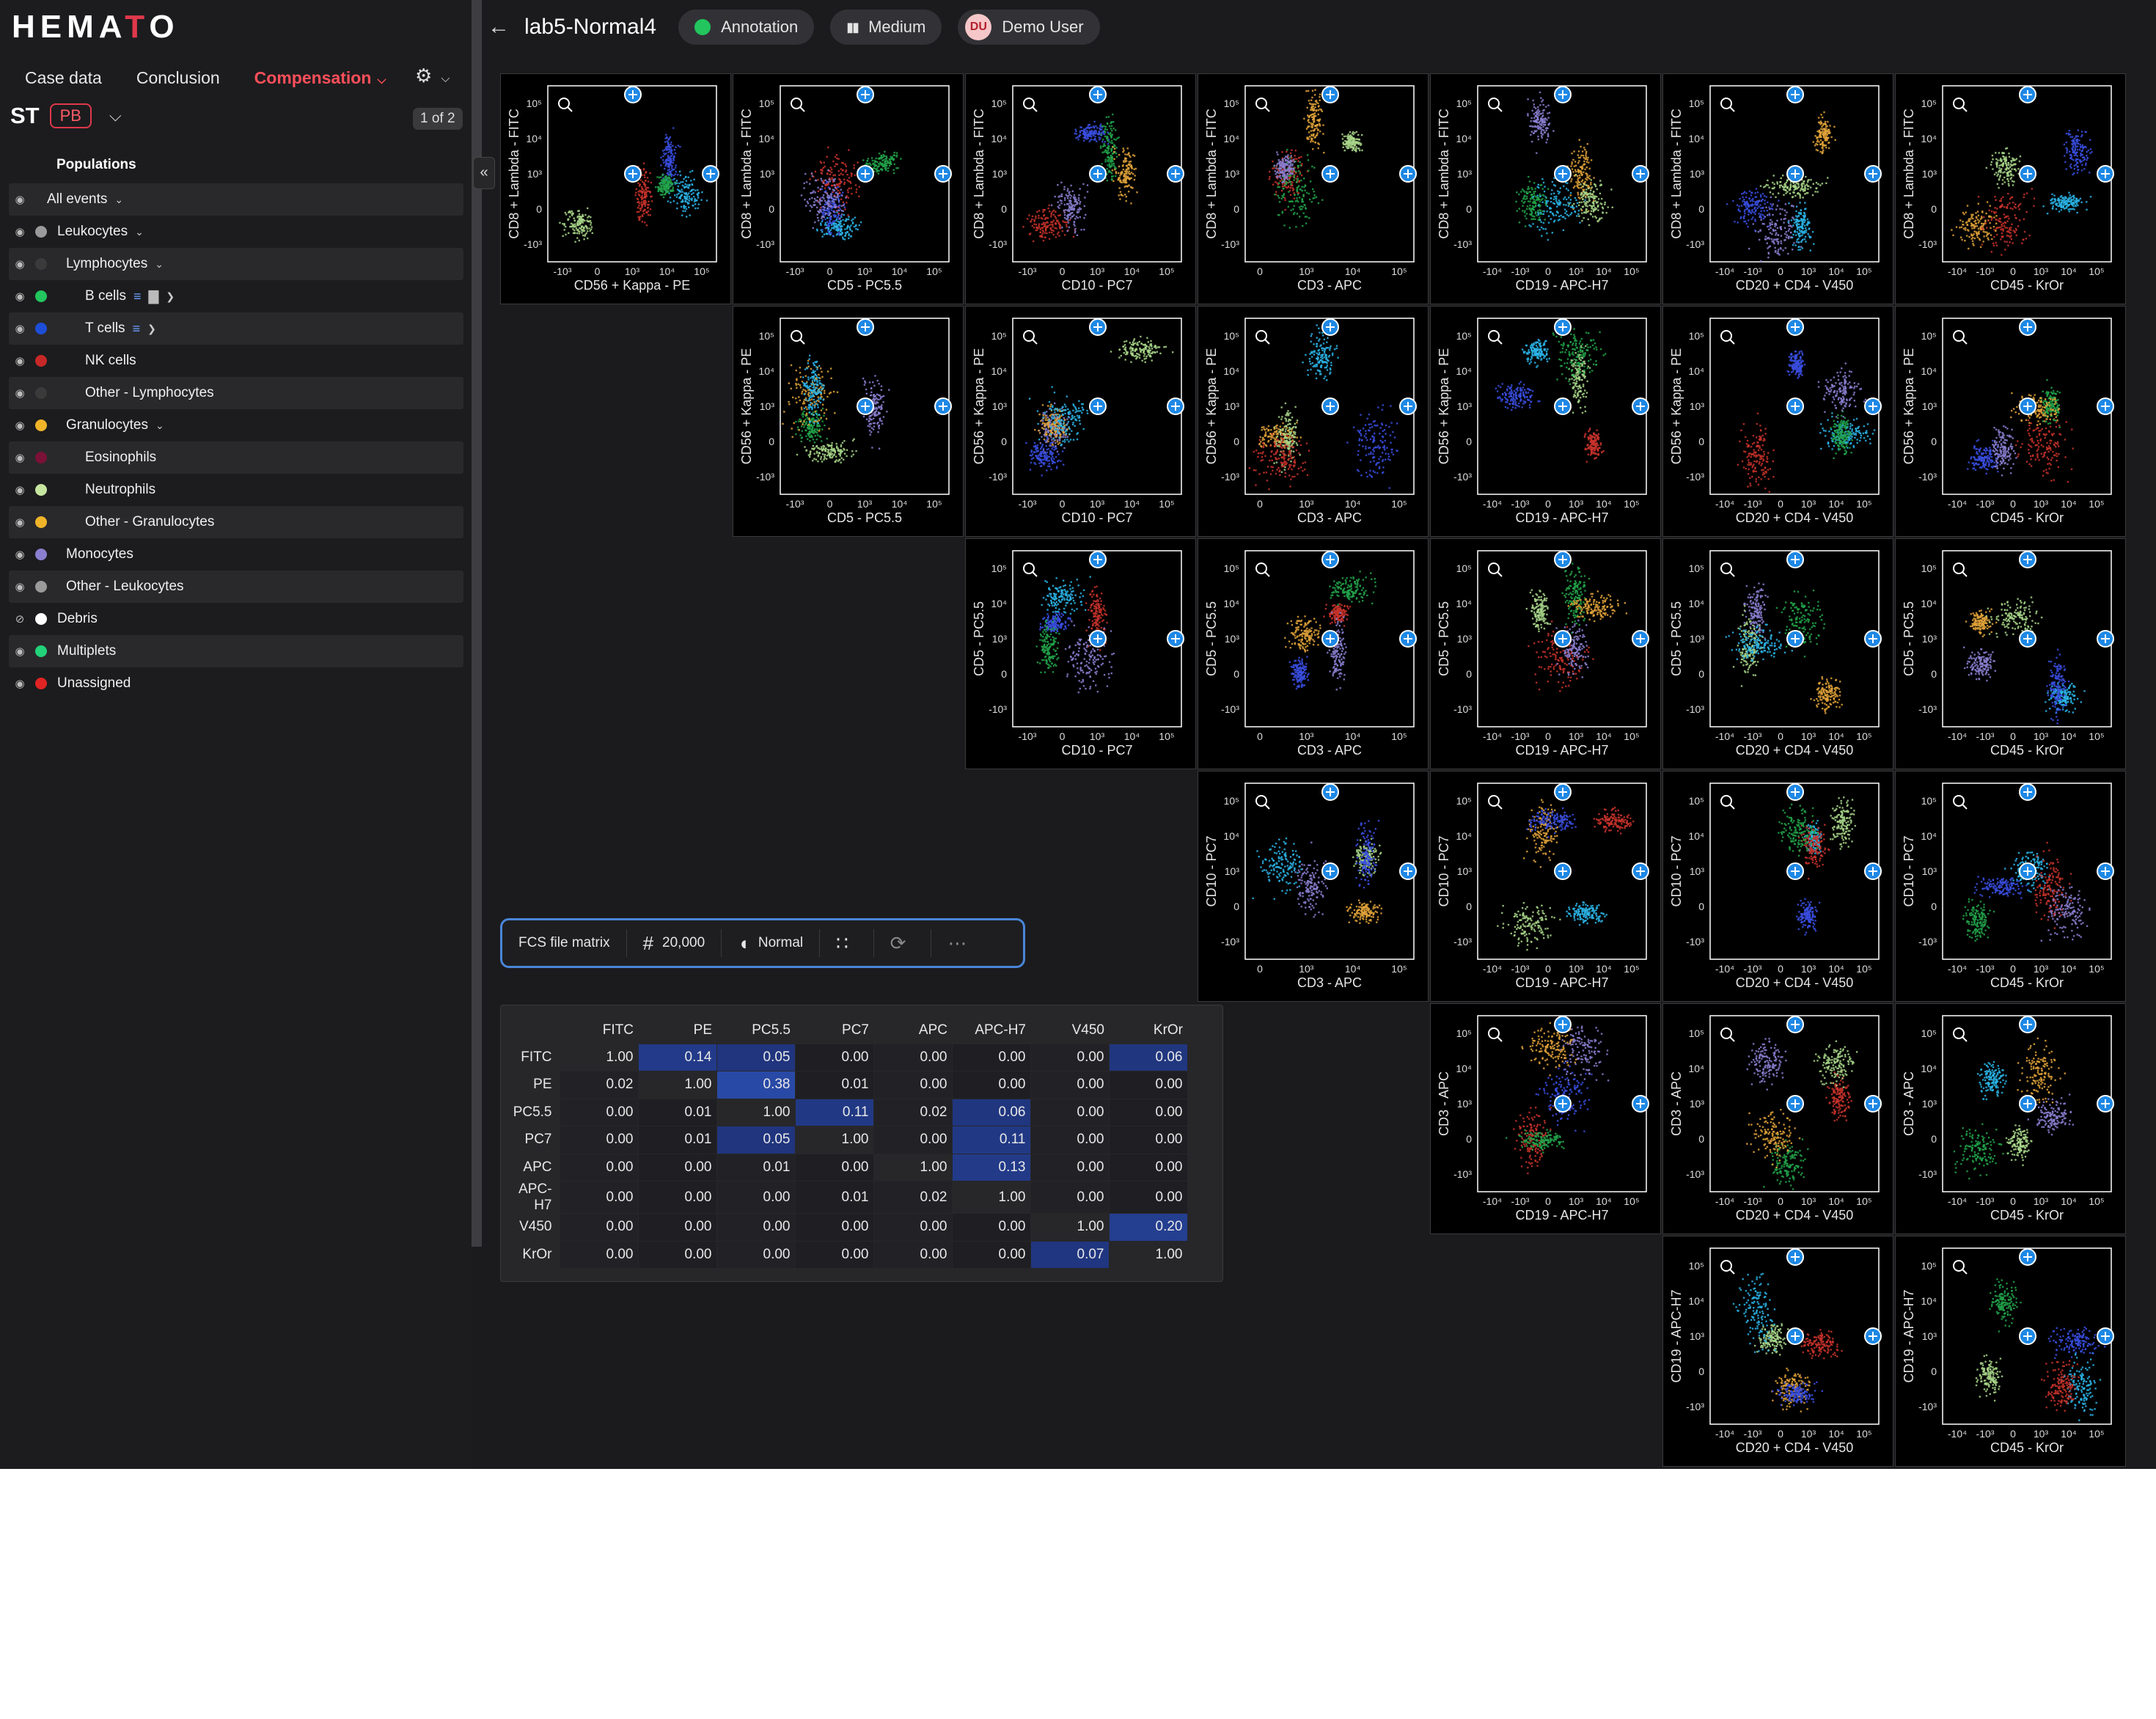 The height and width of the screenshot is (1719, 2156). I want to click on population-row: ◉ Multiplets, so click(236, 651).